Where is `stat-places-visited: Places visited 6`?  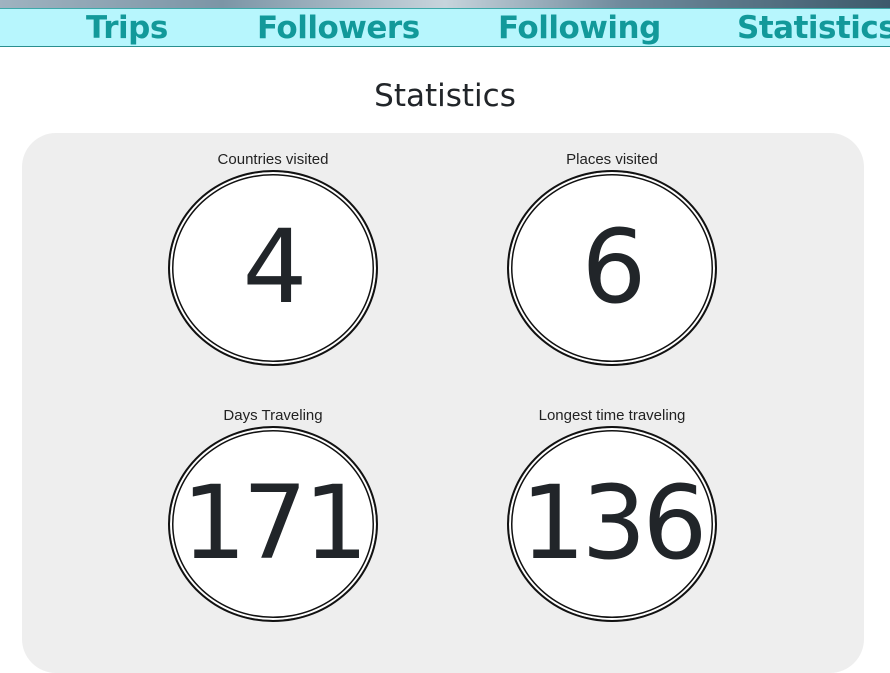 stat-places-visited: Places visited 6 is located at coordinates (612, 258).